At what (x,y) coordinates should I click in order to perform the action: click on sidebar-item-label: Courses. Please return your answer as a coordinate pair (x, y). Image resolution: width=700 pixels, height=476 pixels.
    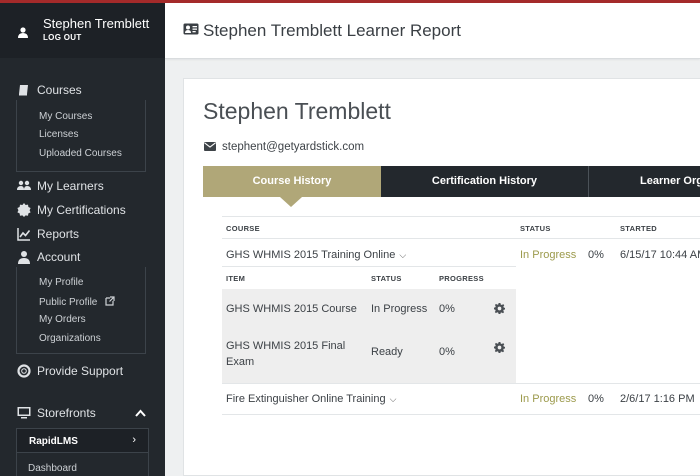
    Looking at the image, I should click on (59, 90).